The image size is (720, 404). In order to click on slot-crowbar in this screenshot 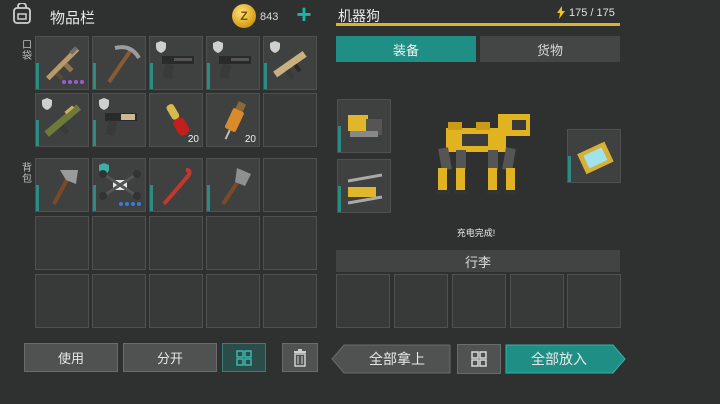, I will do `click(176, 185)`.